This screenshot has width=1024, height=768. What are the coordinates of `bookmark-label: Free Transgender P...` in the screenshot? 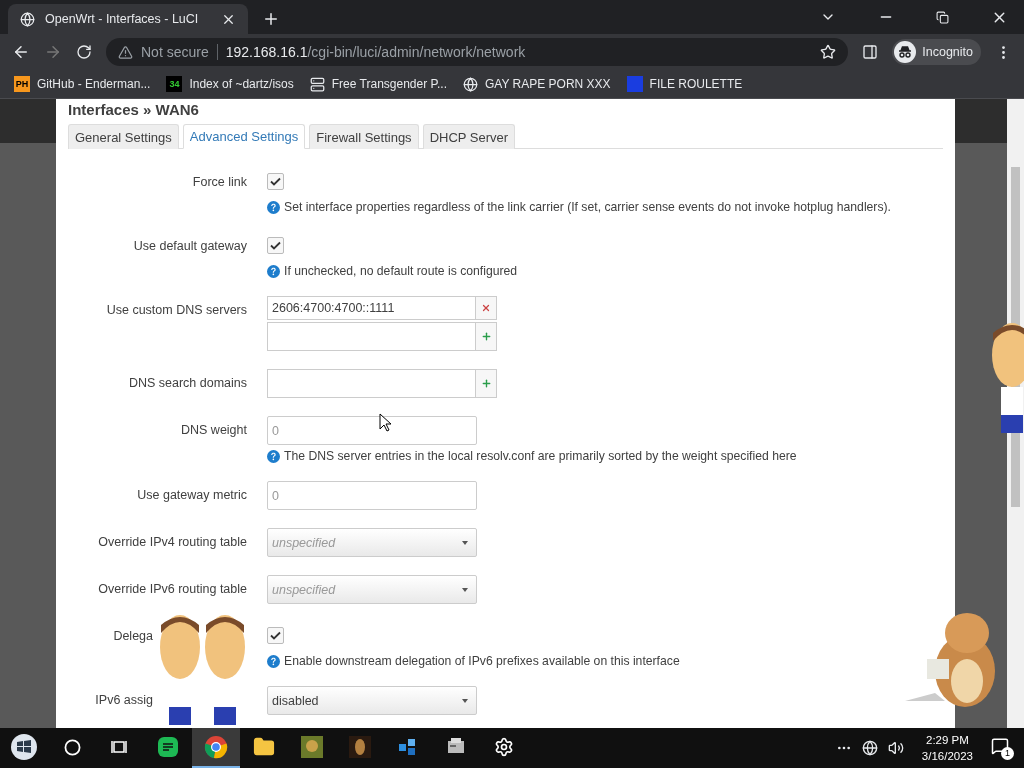 It's located at (389, 84).